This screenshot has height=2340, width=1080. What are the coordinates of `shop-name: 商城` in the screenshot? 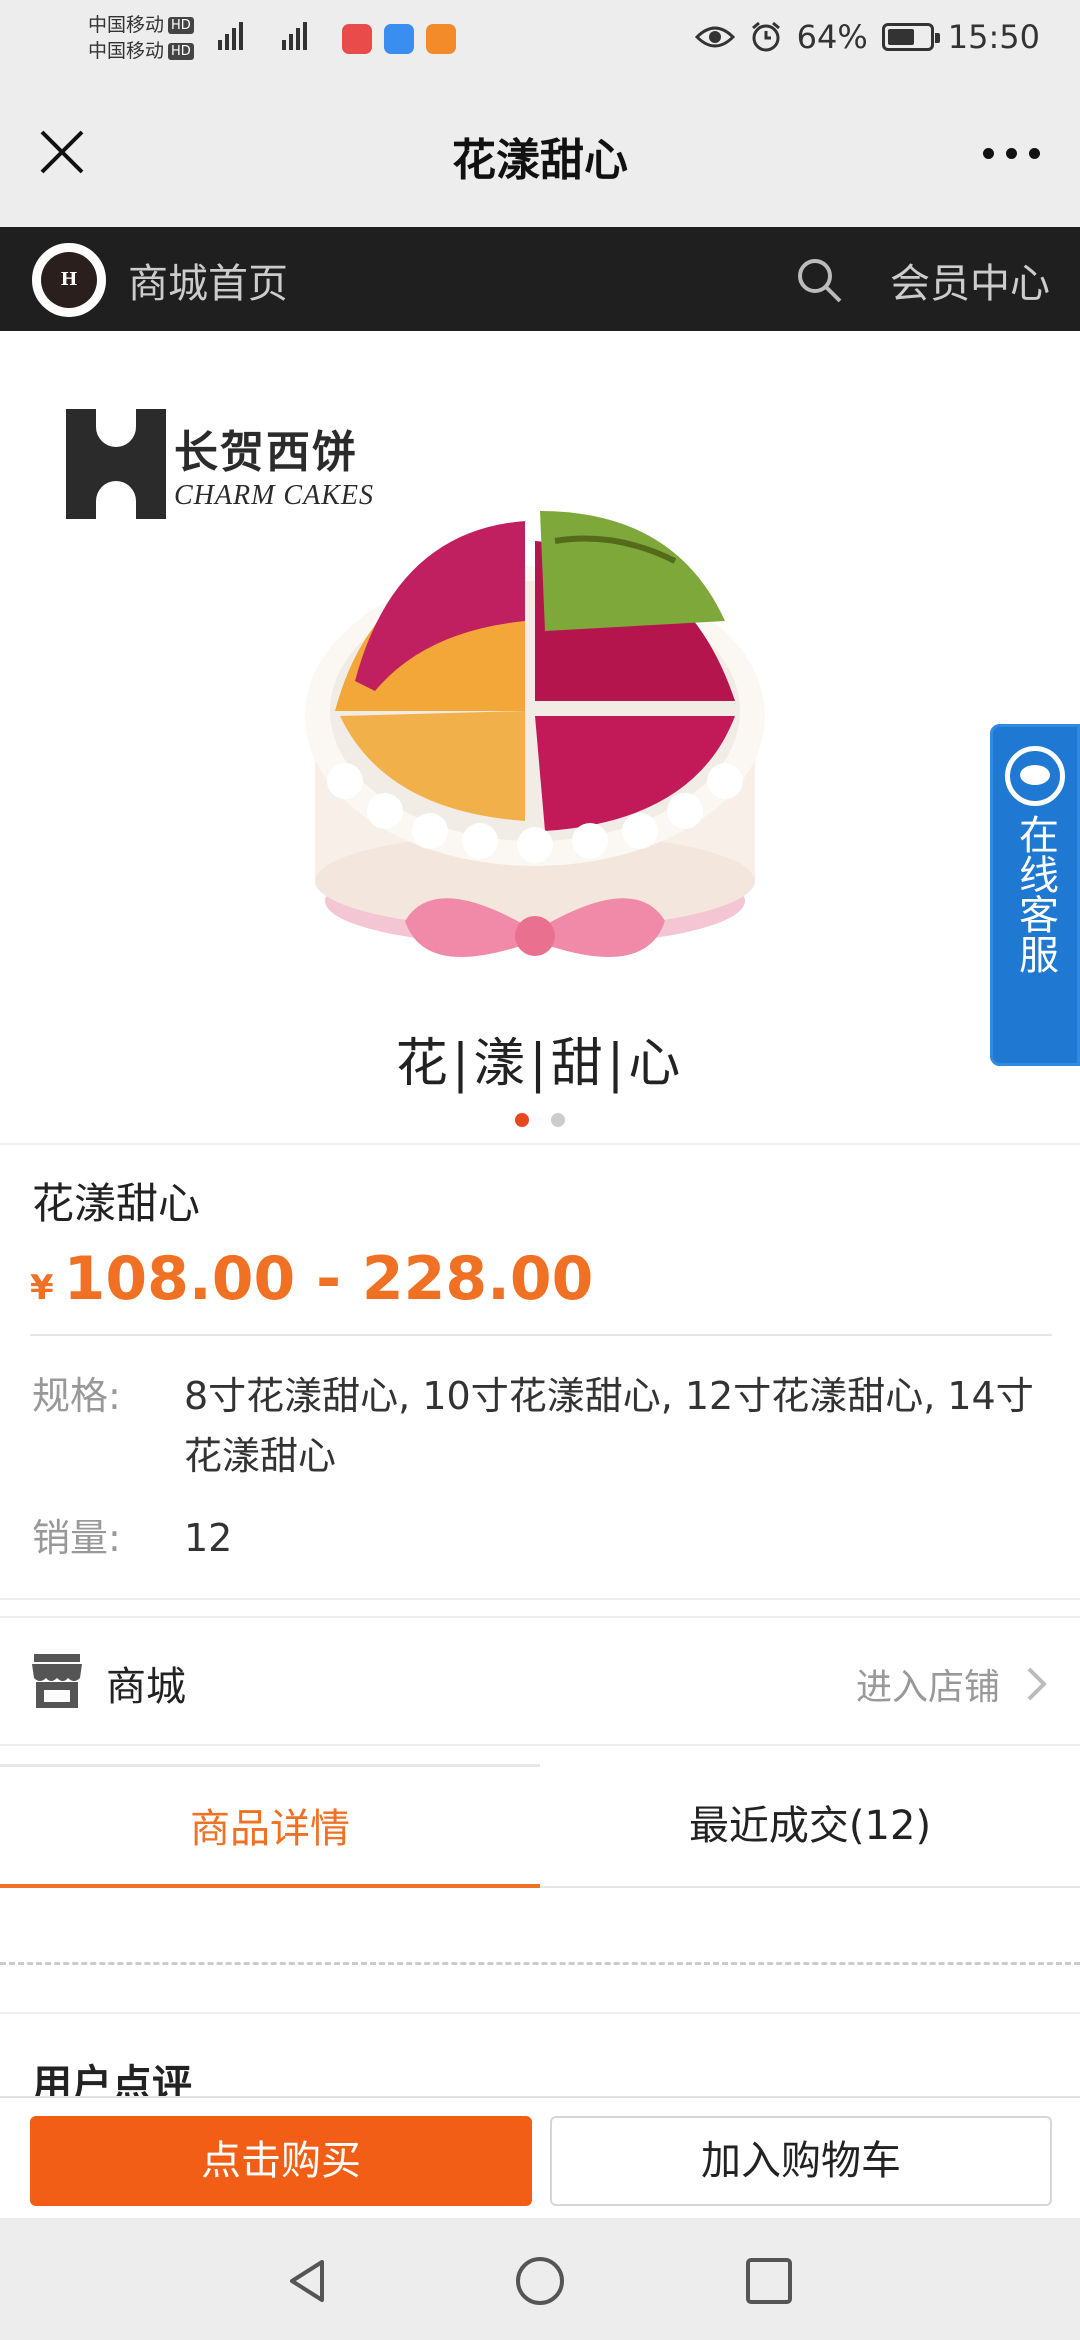 It's located at (146, 1687).